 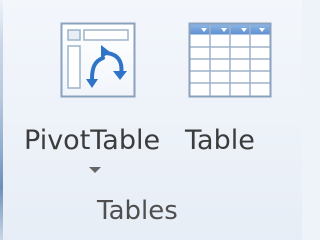 What do you see at coordinates (1, 120) in the screenshot?
I see `ribbon-group-left-edge` at bounding box center [1, 120].